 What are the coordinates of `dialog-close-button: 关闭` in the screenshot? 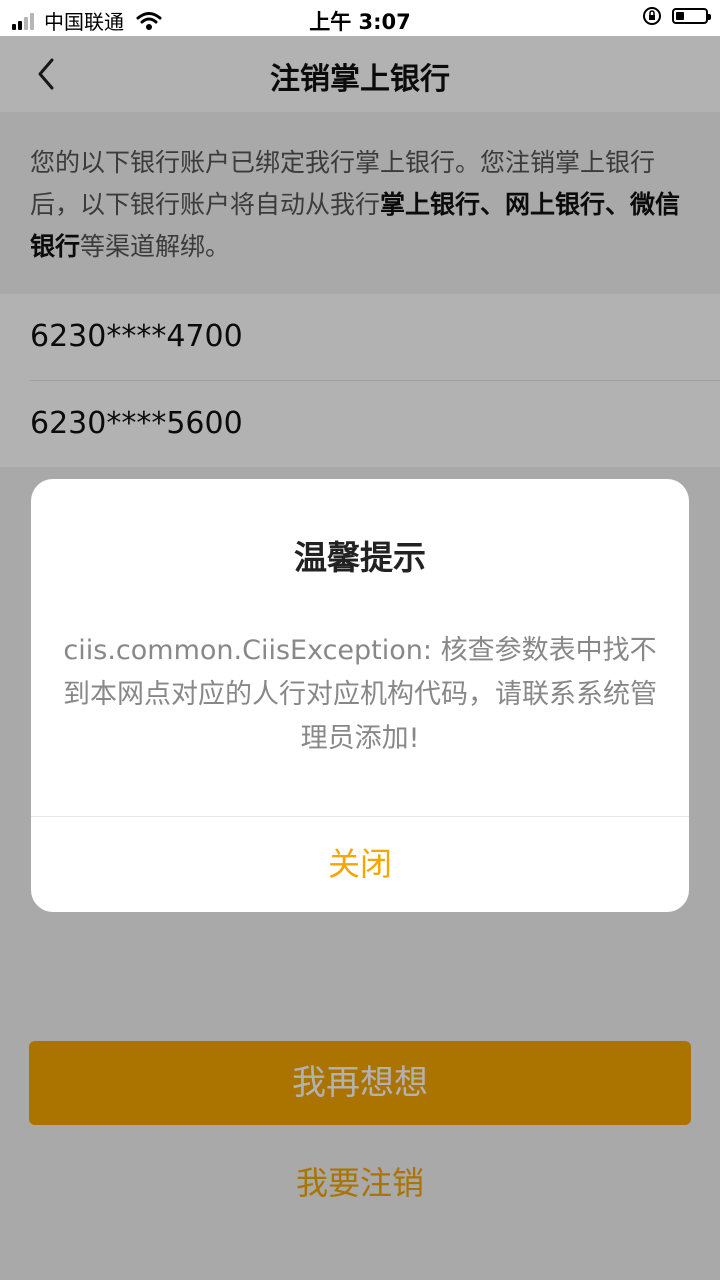 It's located at (360, 864).